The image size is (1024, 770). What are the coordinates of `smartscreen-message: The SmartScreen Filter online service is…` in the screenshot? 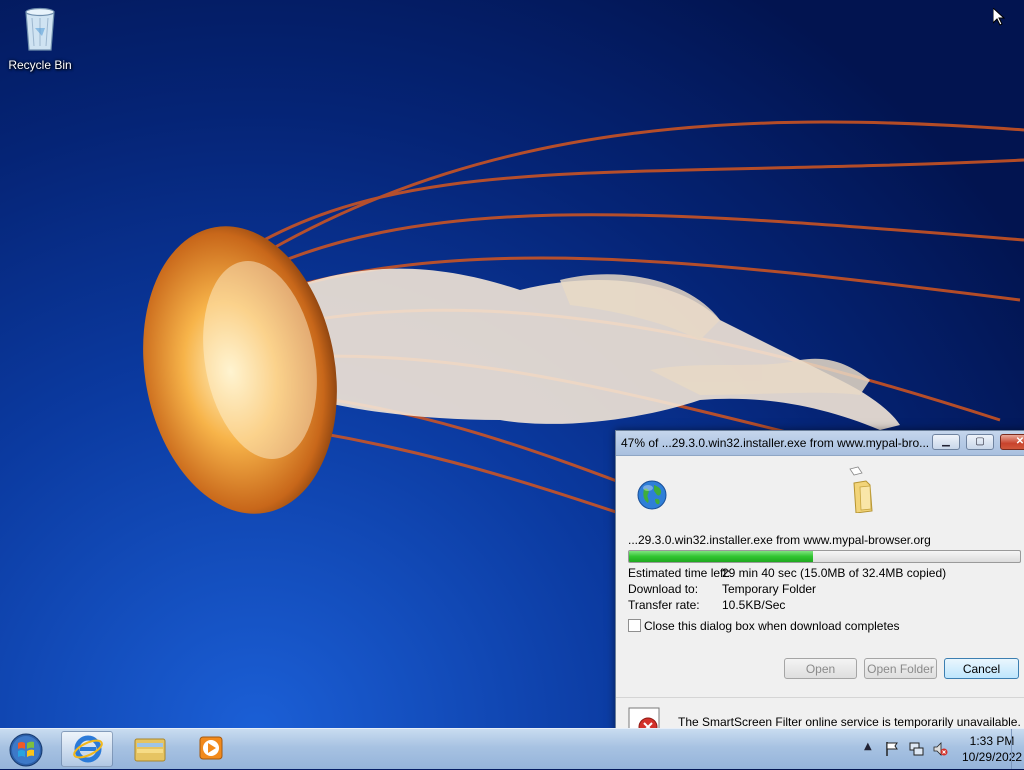 It's located at (849, 722).